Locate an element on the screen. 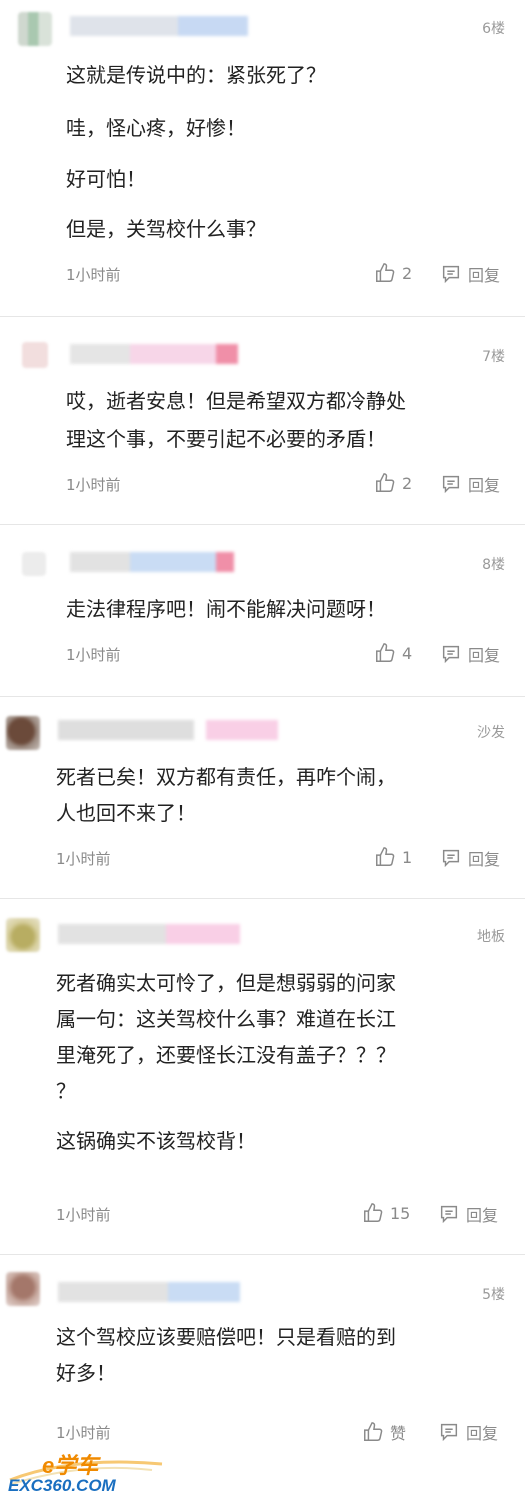 The width and height of the screenshot is (525, 1500). comment-text: 里淹死了，还要怪长江没有盖子？？？ is located at coordinates (226, 1055).